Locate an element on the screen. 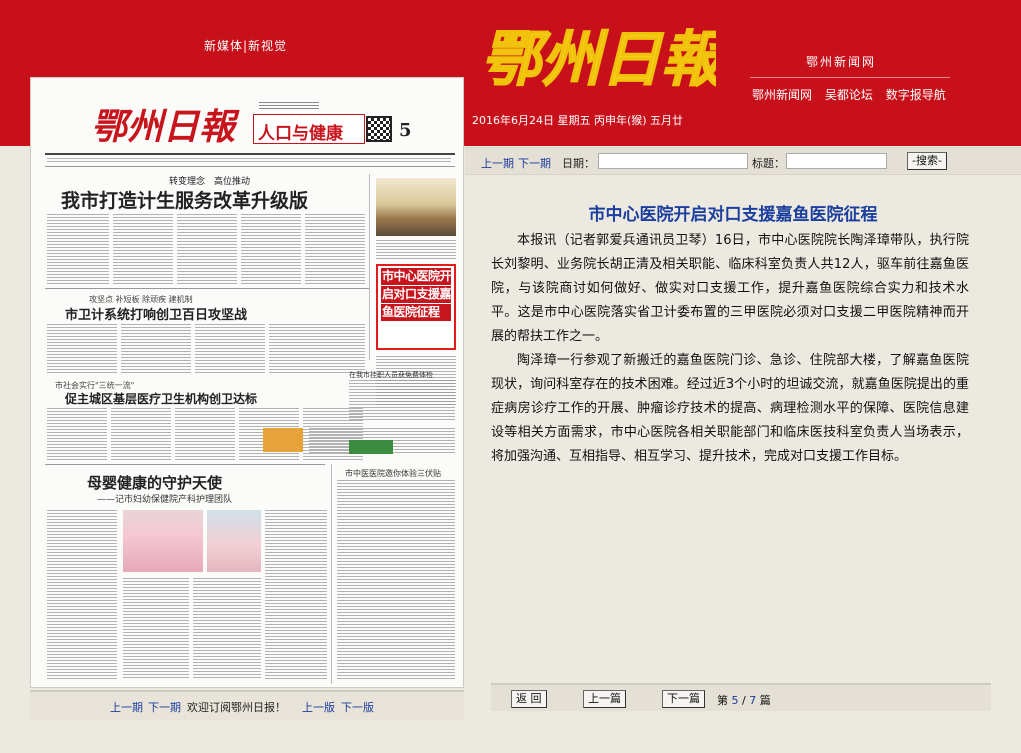 This screenshot has height=753, width=1021. highlighted-article-line3: 鱼医院征程 is located at coordinates (416, 312).